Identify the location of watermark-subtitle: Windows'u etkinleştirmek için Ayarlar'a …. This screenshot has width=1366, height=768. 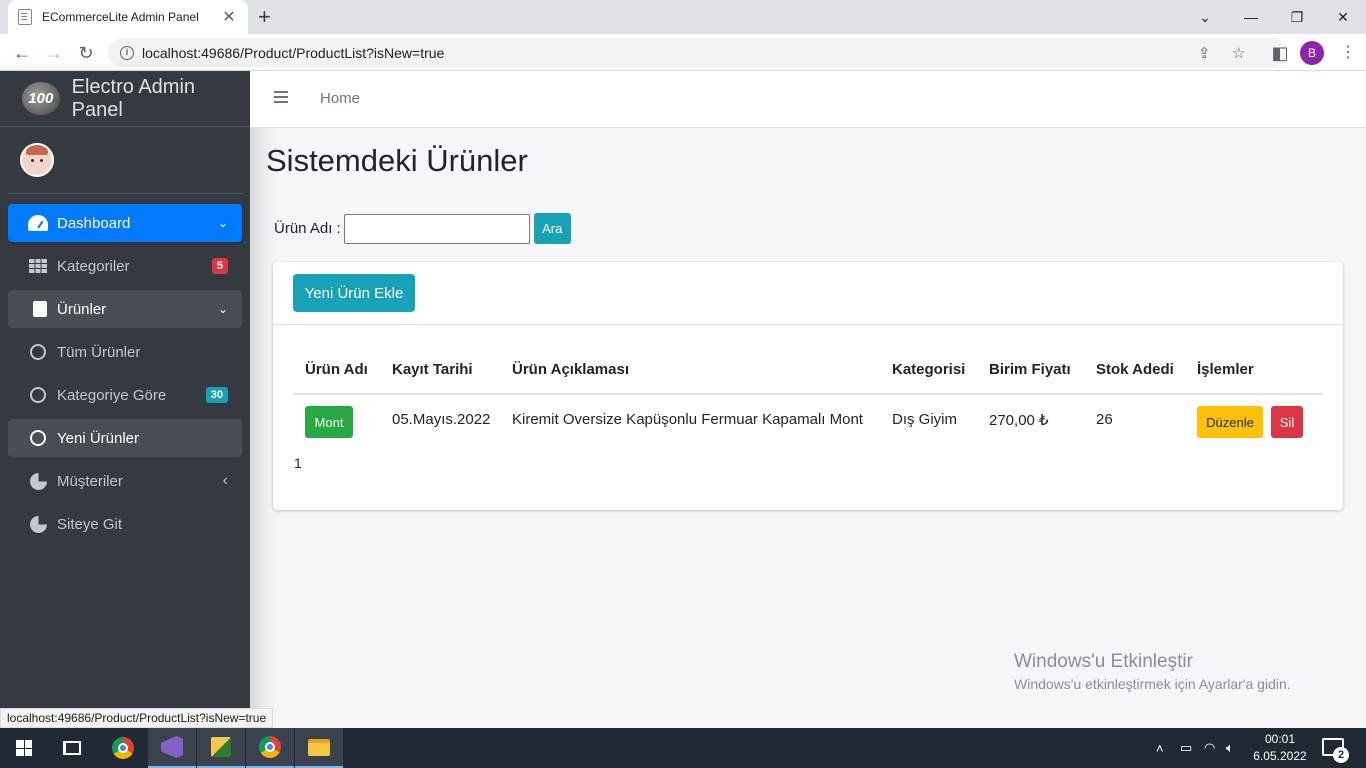
(1152, 684).